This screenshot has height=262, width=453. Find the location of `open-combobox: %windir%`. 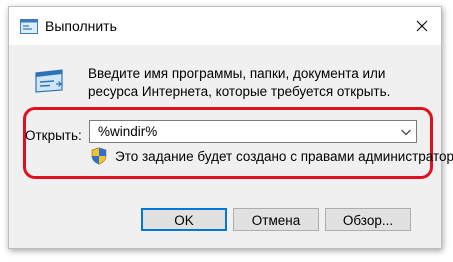

open-combobox: %windir% is located at coordinates (253, 131).